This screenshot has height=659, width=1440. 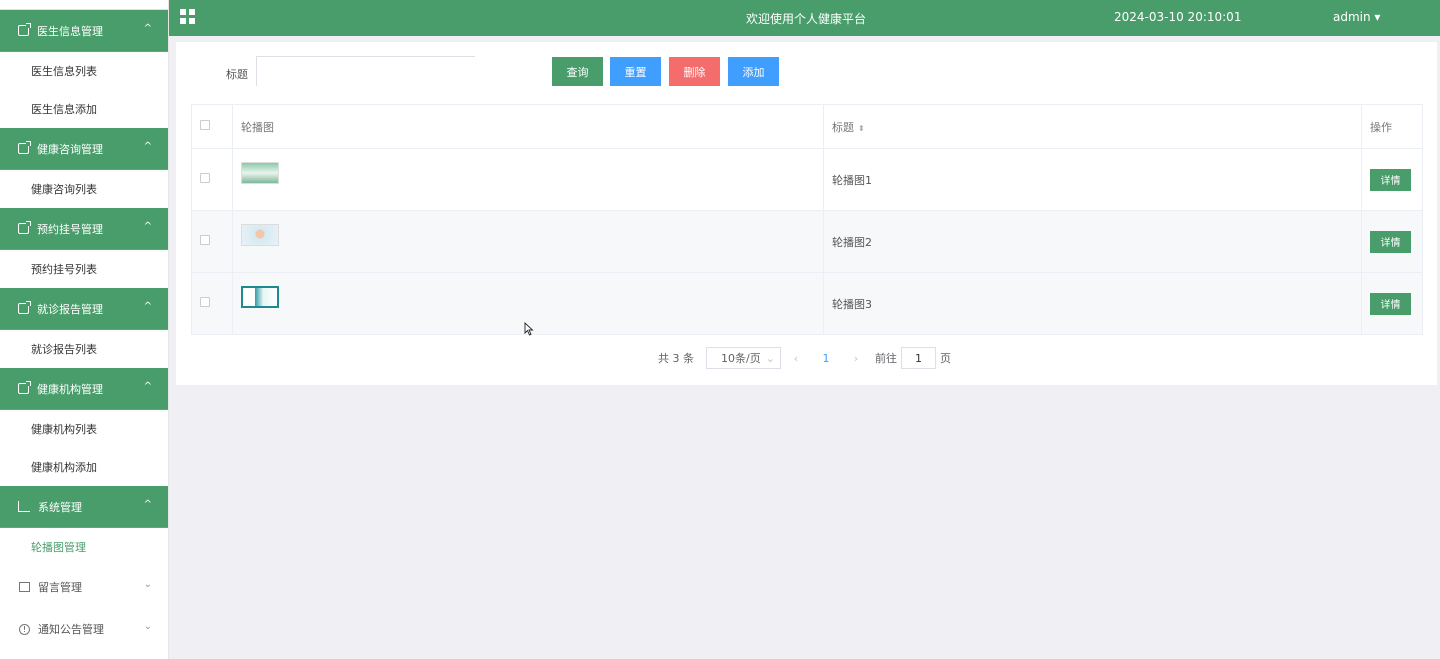 What do you see at coordinates (676, 358) in the screenshot?
I see `total-count: 共 3 条` at bounding box center [676, 358].